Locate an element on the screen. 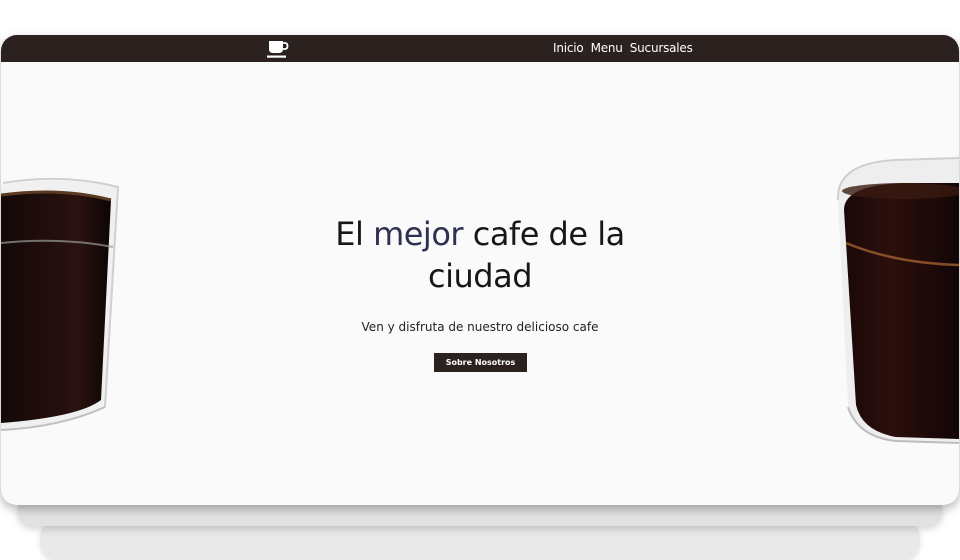  hero-title-end: cafe de la is located at coordinates (544, 234).